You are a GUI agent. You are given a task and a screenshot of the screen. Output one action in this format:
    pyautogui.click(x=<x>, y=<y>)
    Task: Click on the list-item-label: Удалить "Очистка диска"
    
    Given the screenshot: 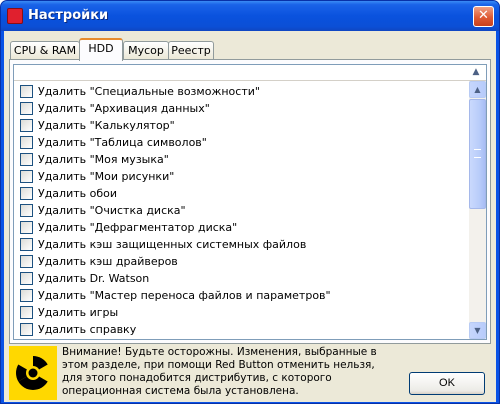 What is the action you would take?
    pyautogui.click(x=112, y=210)
    